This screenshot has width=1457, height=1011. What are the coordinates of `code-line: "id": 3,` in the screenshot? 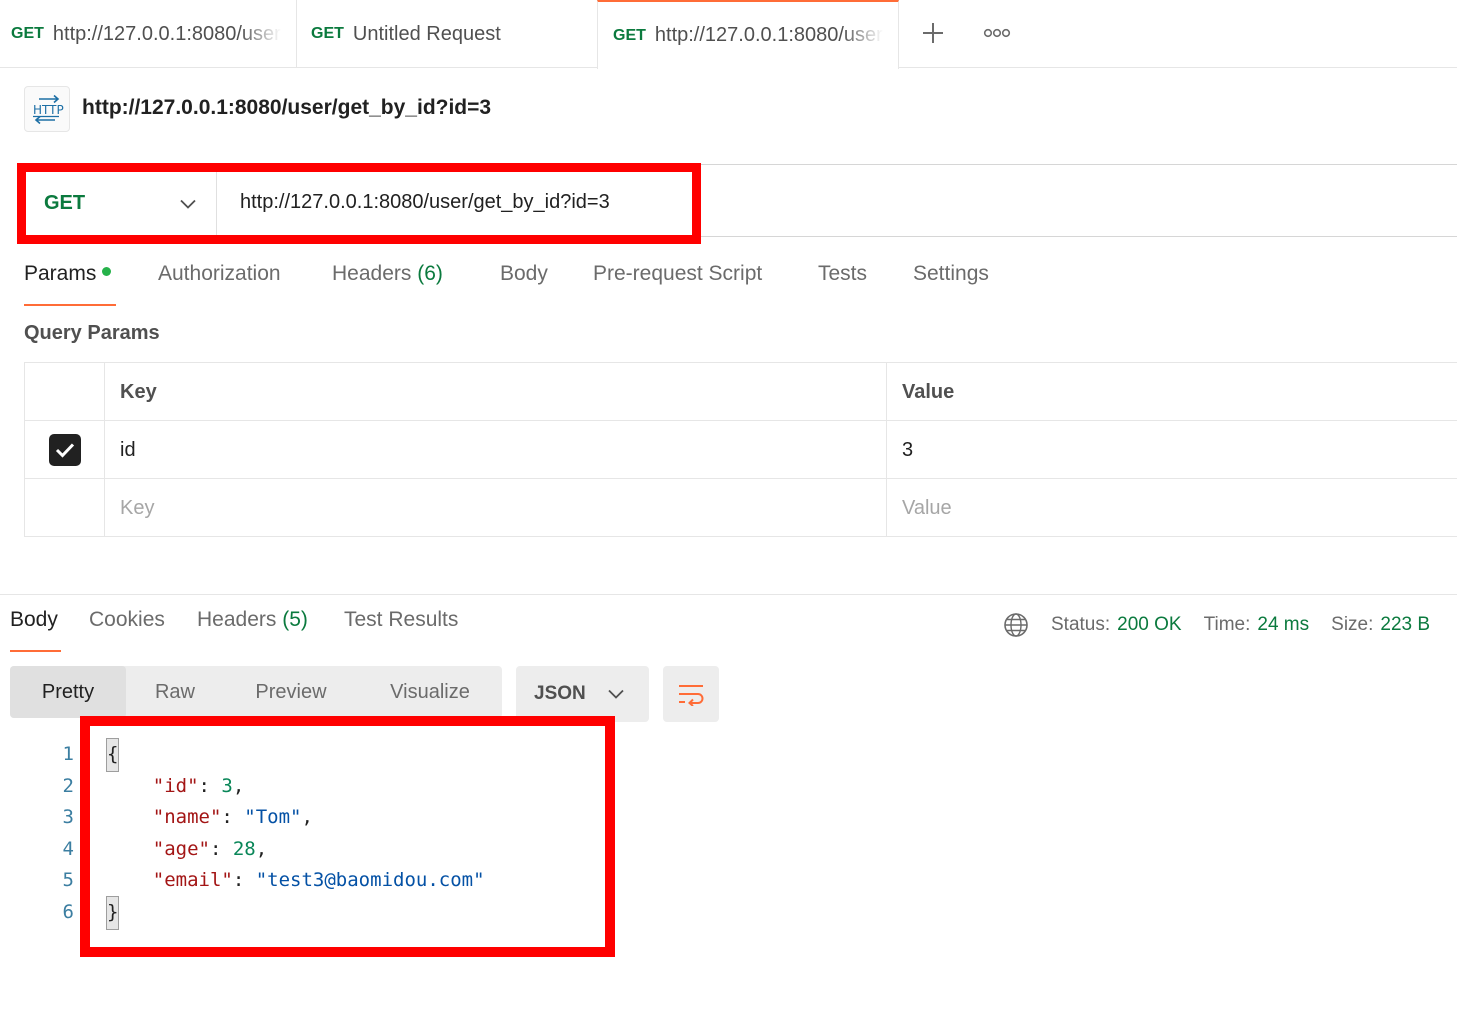 It's located at (198, 785).